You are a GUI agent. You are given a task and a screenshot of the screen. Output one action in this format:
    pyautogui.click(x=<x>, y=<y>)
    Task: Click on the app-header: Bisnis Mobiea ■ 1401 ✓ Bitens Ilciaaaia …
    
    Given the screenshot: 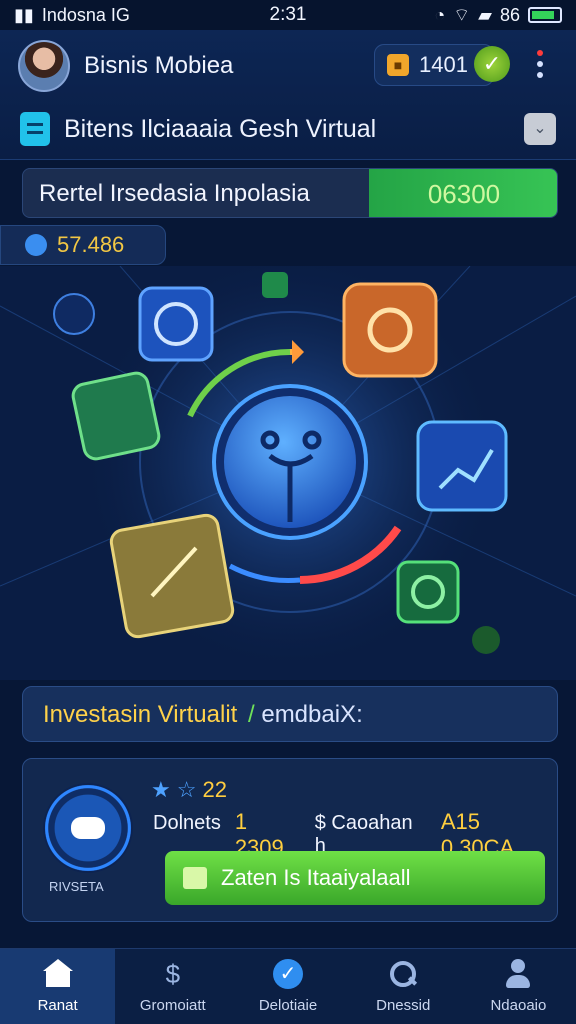 What is the action you would take?
    pyautogui.click(x=288, y=95)
    